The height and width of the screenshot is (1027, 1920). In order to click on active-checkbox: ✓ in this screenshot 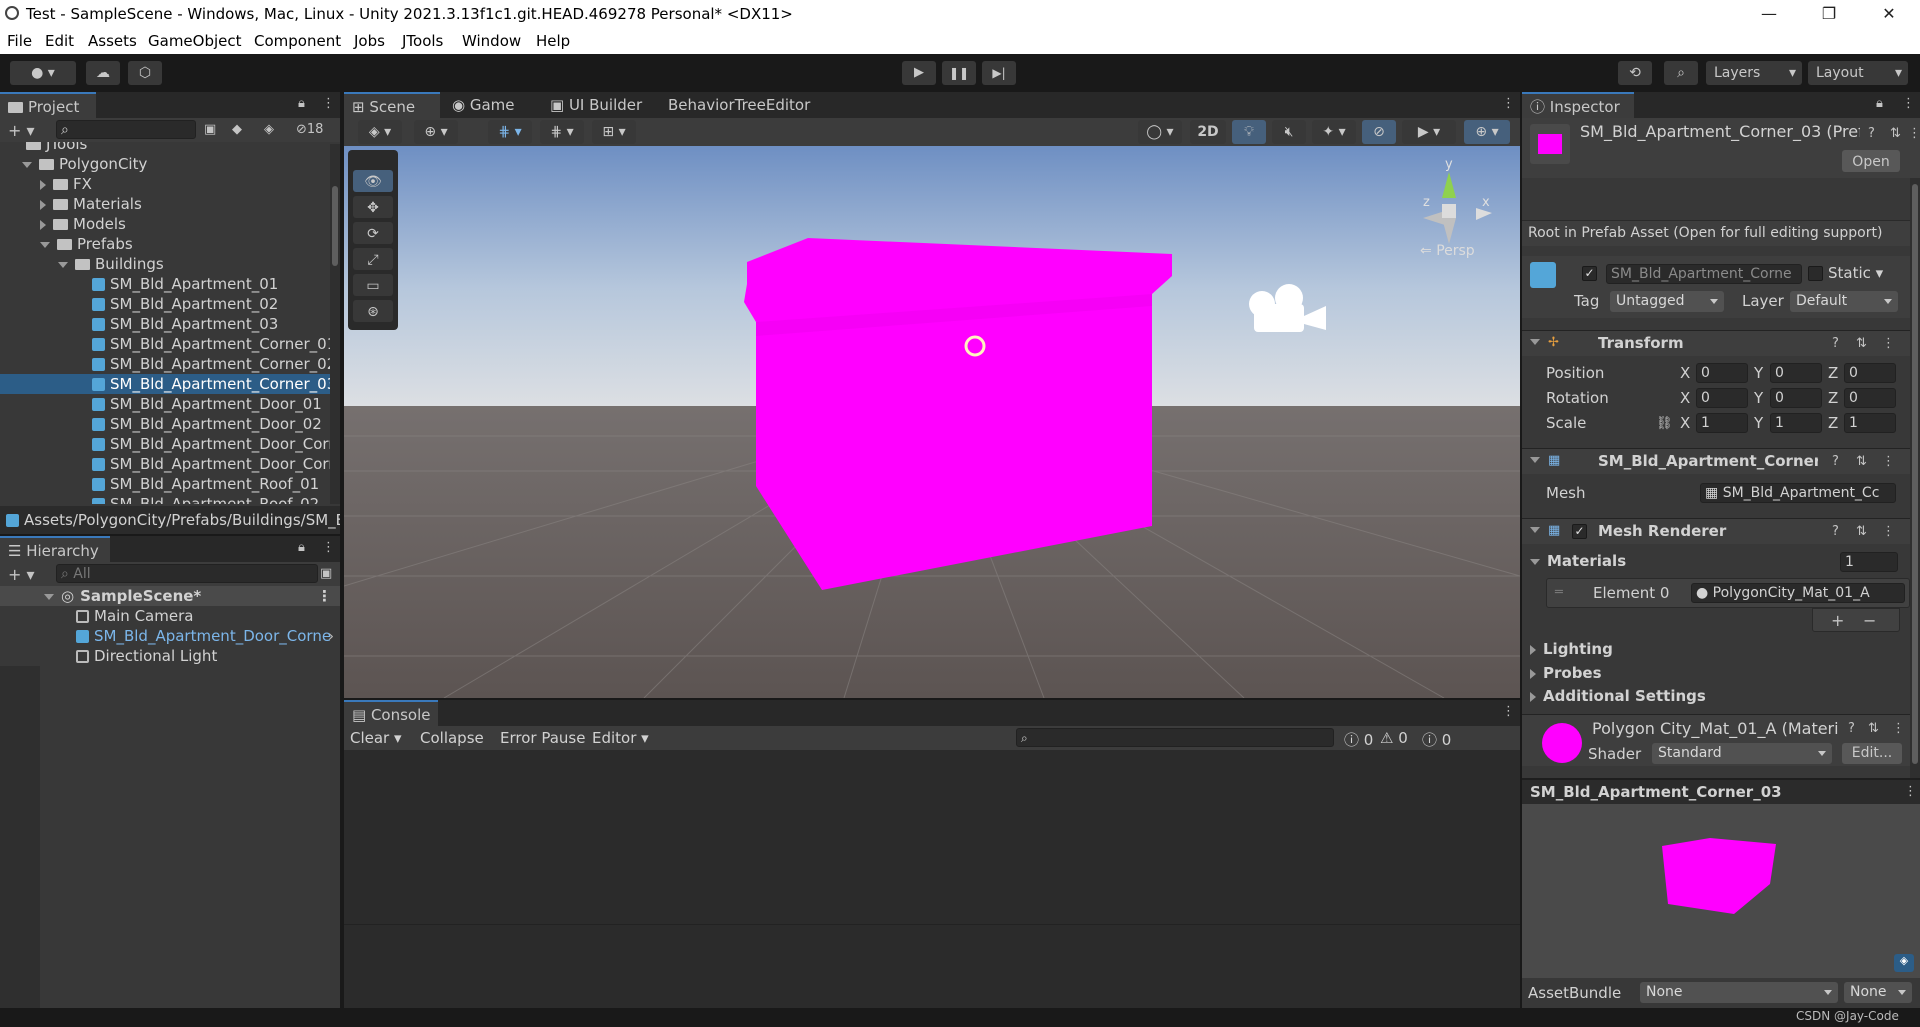, I will do `click(1589, 273)`.